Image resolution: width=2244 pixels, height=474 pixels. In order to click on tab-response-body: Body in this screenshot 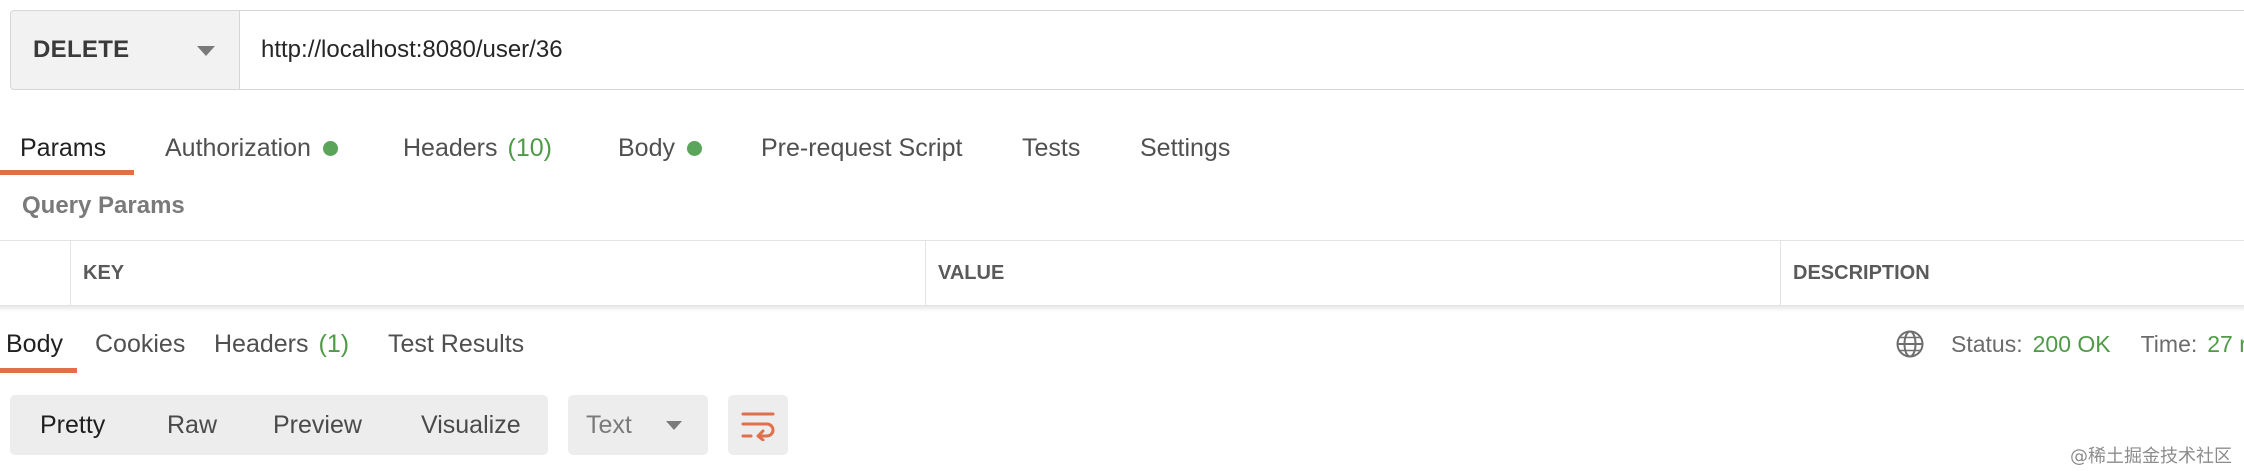, I will do `click(34, 344)`.